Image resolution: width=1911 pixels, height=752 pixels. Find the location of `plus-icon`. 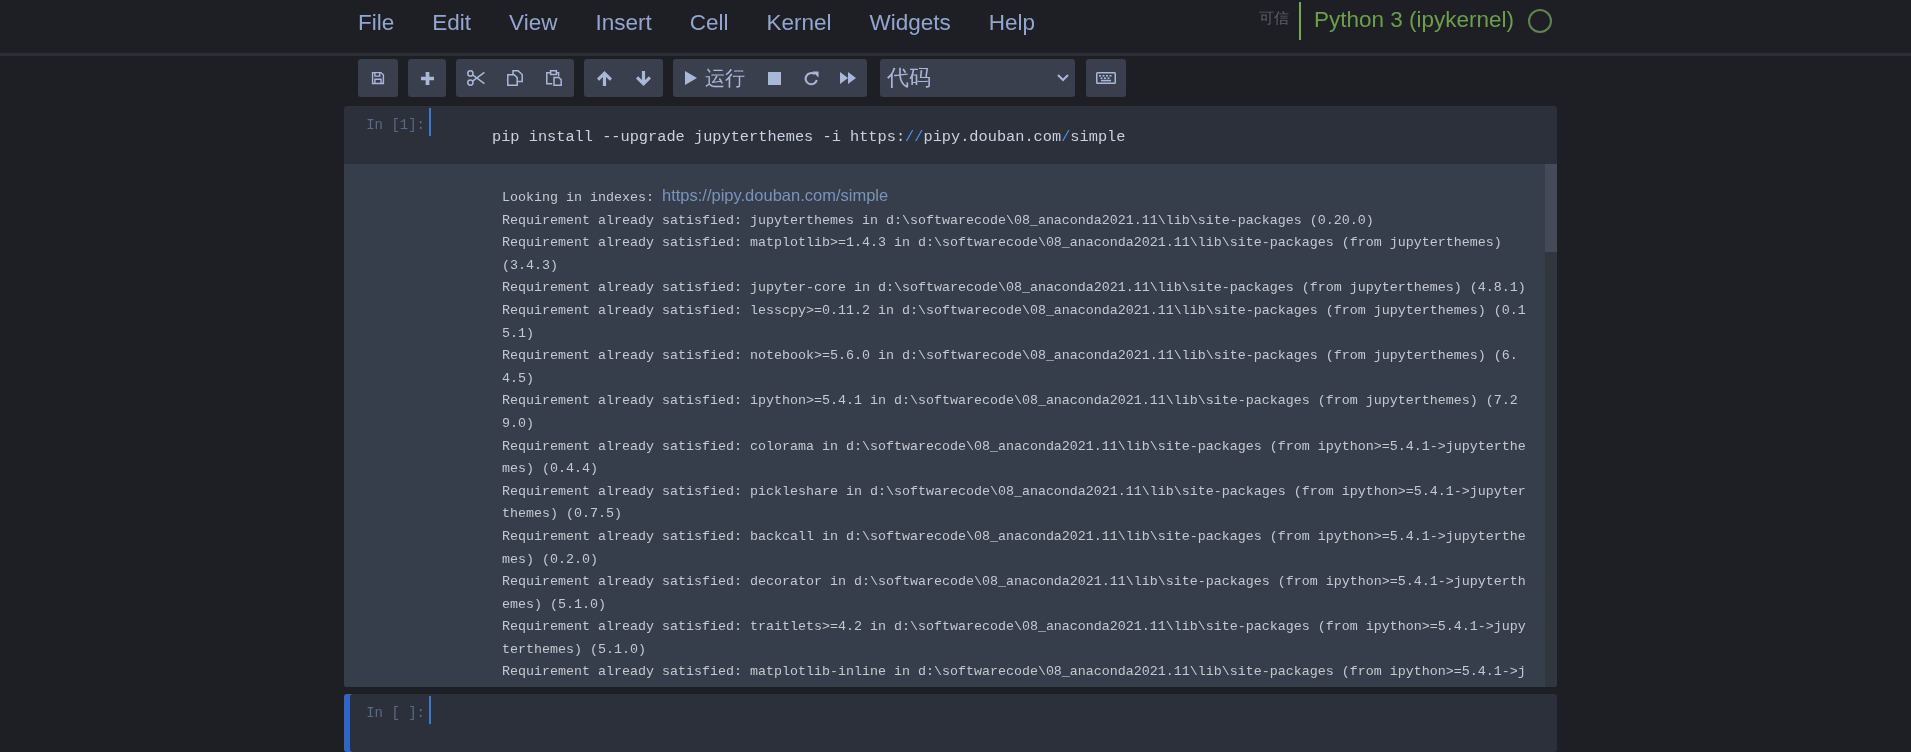

plus-icon is located at coordinates (427, 78).